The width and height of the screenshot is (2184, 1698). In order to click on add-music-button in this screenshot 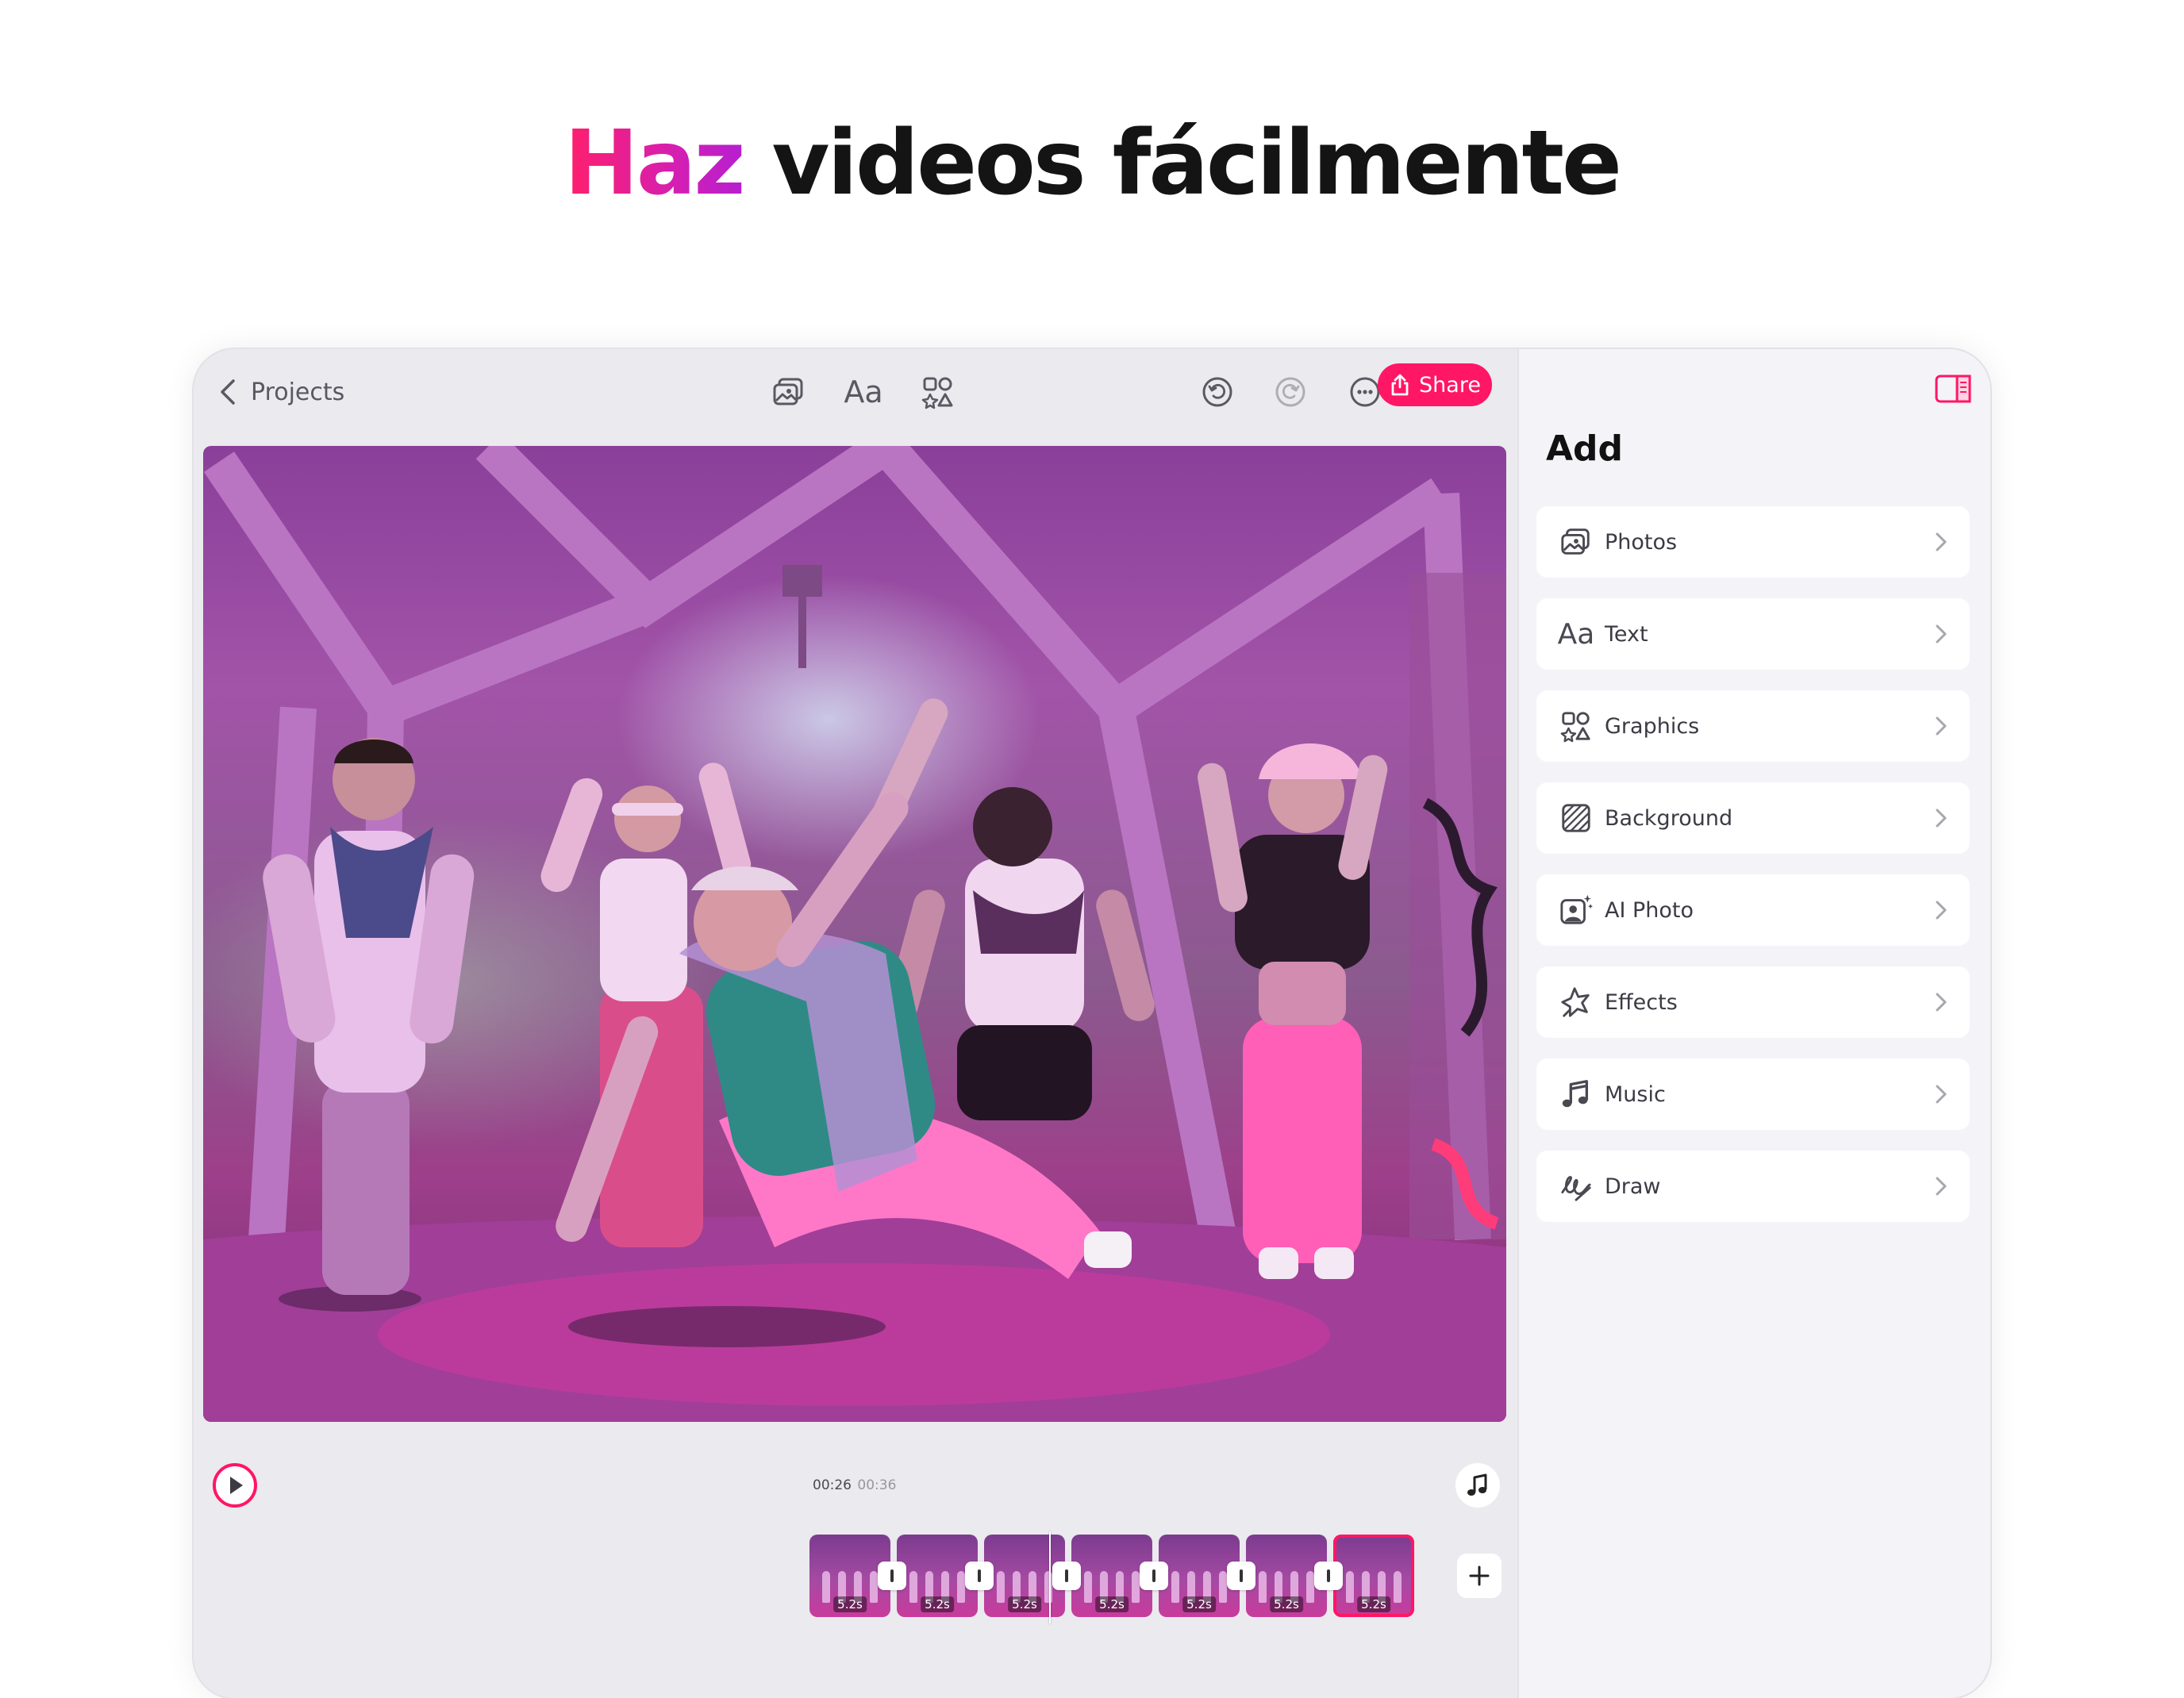, I will do `click(1477, 1485)`.